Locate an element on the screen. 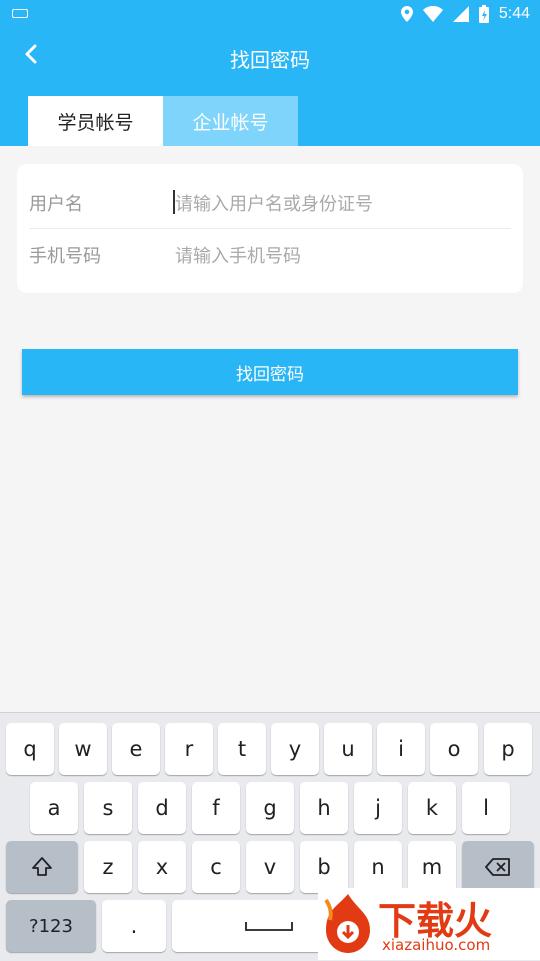 Image resolution: width=540 pixels, height=961 pixels. username-row: 用户名 请输入用户名或身份证号 is located at coordinates (270, 202).